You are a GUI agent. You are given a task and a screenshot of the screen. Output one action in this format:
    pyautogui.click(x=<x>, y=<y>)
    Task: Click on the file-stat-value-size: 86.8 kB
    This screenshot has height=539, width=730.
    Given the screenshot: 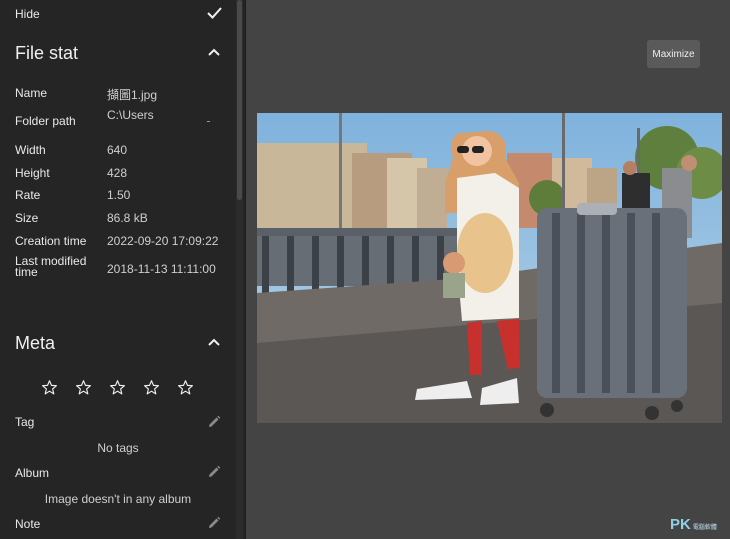 What is the action you would take?
    pyautogui.click(x=127, y=218)
    